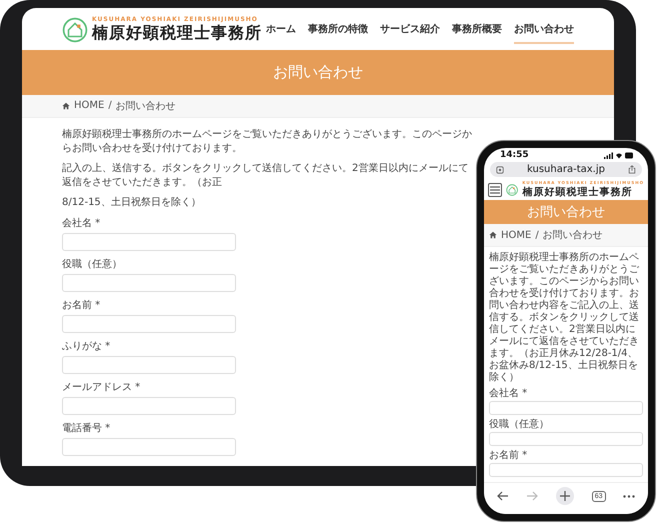 Image resolution: width=658 pixels, height=524 pixels. I want to click on nav-link: 事務所の特徴, so click(338, 30).